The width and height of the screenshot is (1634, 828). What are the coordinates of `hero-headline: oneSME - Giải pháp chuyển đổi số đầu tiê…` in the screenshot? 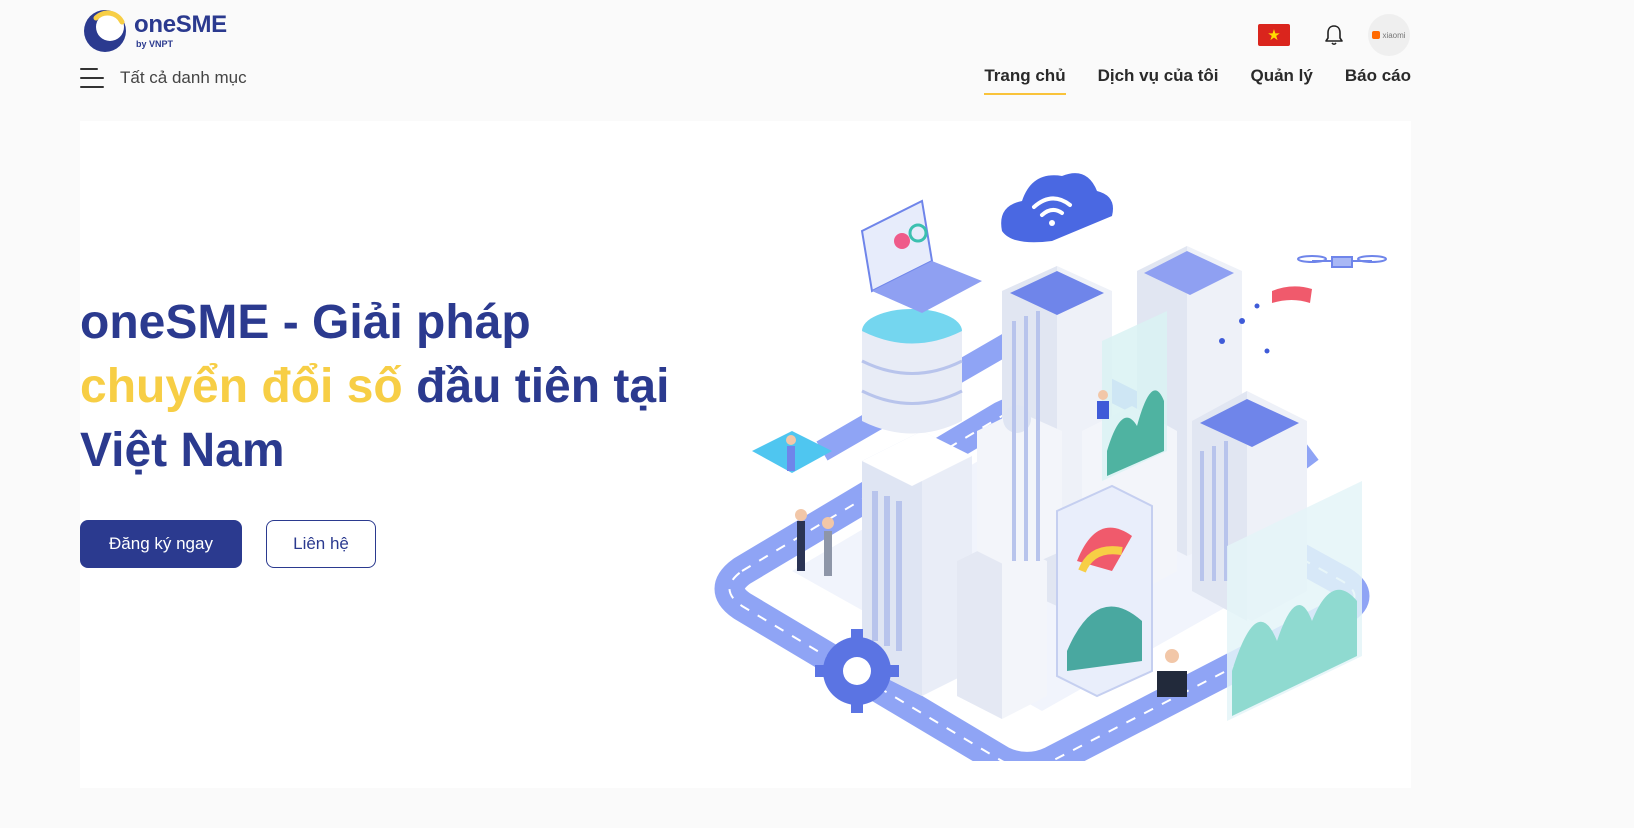 It's located at (390, 387).